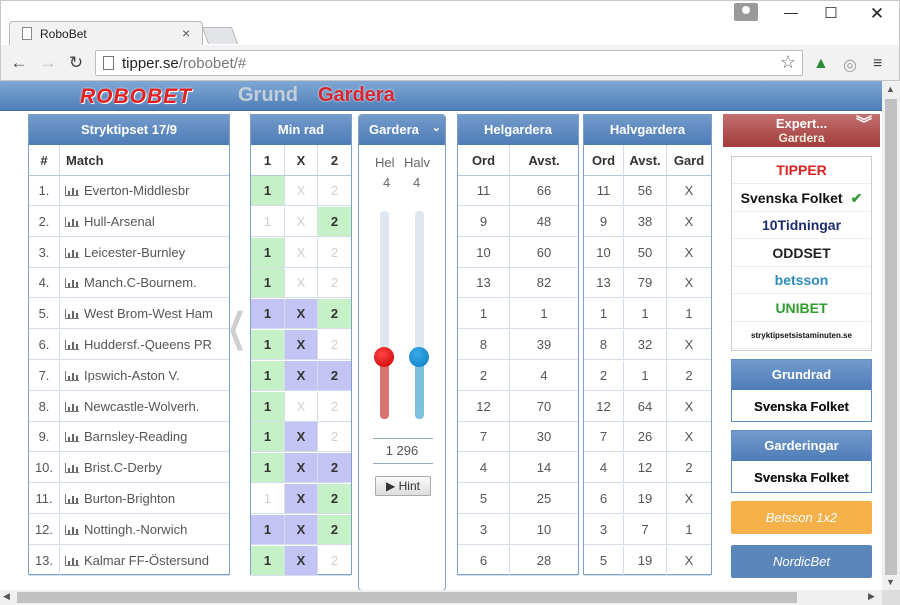  I want to click on minimize-icon: —, so click(791, 14).